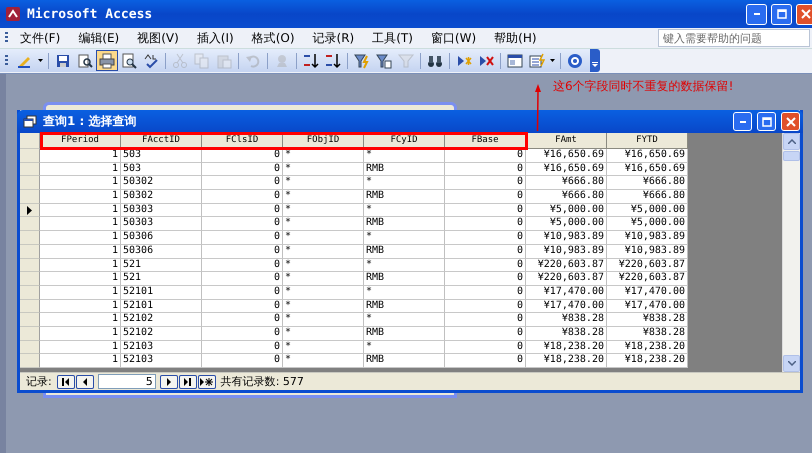  Describe the element at coordinates (647, 141) in the screenshot. I see `column-header: FYTD` at that location.